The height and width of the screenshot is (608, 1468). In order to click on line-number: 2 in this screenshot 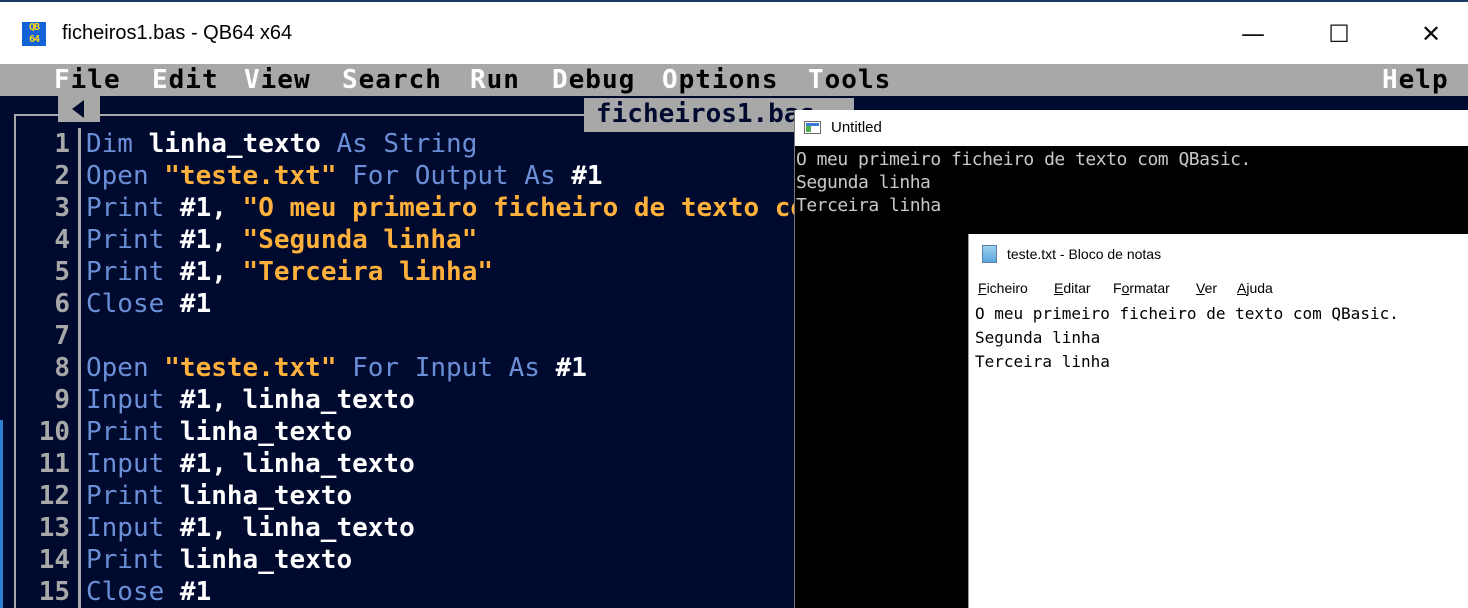, I will do `click(62, 176)`.